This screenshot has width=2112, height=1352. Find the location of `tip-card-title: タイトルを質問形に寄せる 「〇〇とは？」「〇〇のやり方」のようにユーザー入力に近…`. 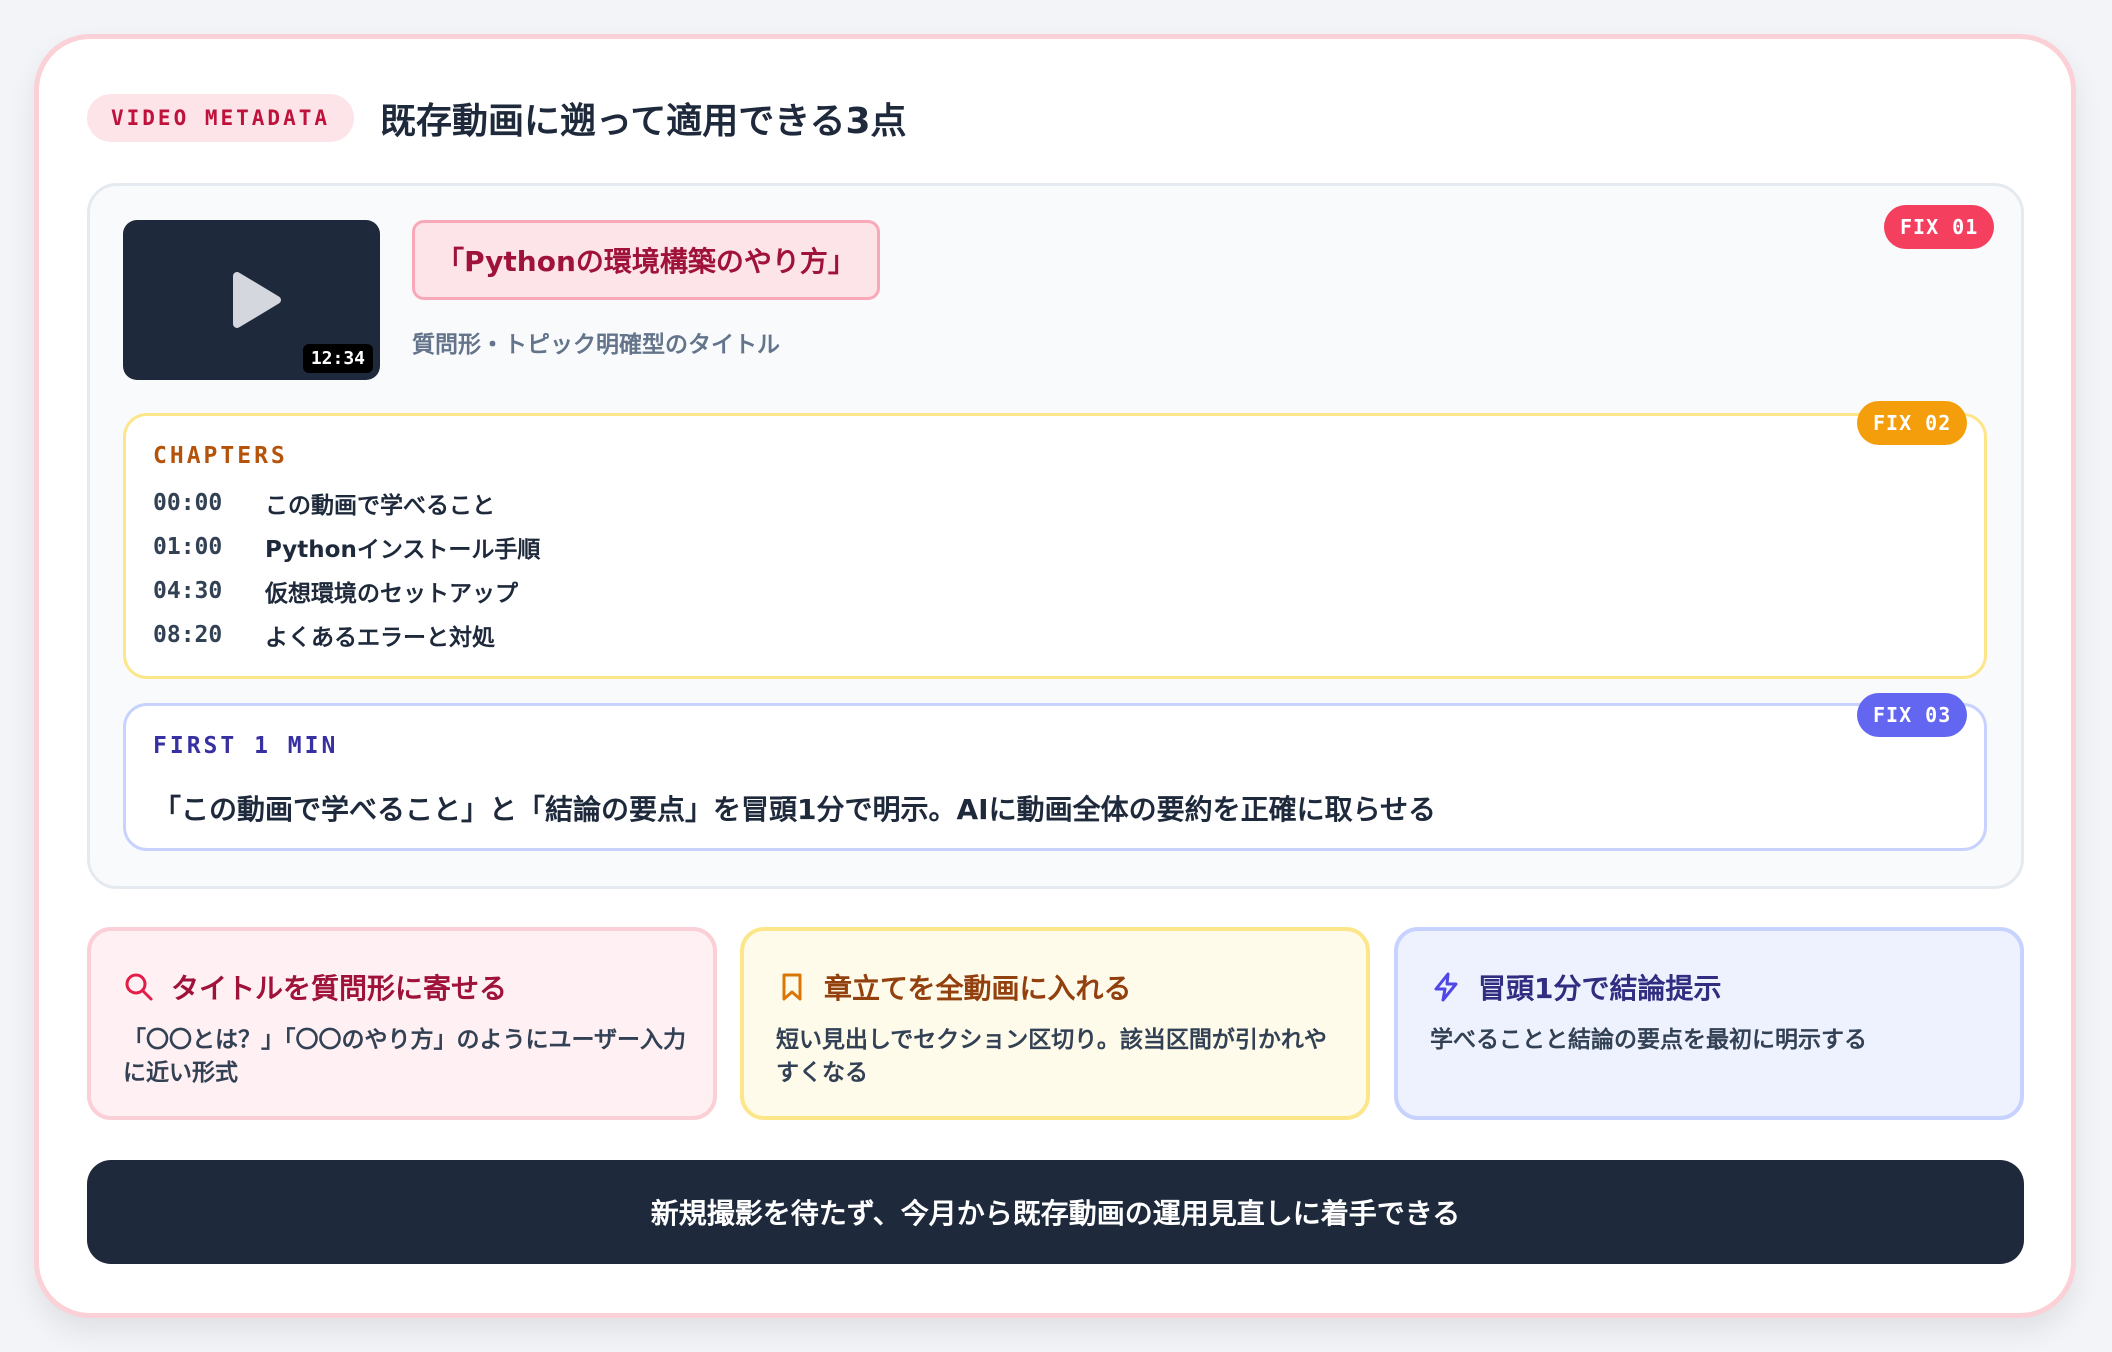

tip-card-title: タイトルを質問形に寄せる 「〇〇とは？」「〇〇のやり方」のようにユーザー入力に近… is located at coordinates (402, 1023).